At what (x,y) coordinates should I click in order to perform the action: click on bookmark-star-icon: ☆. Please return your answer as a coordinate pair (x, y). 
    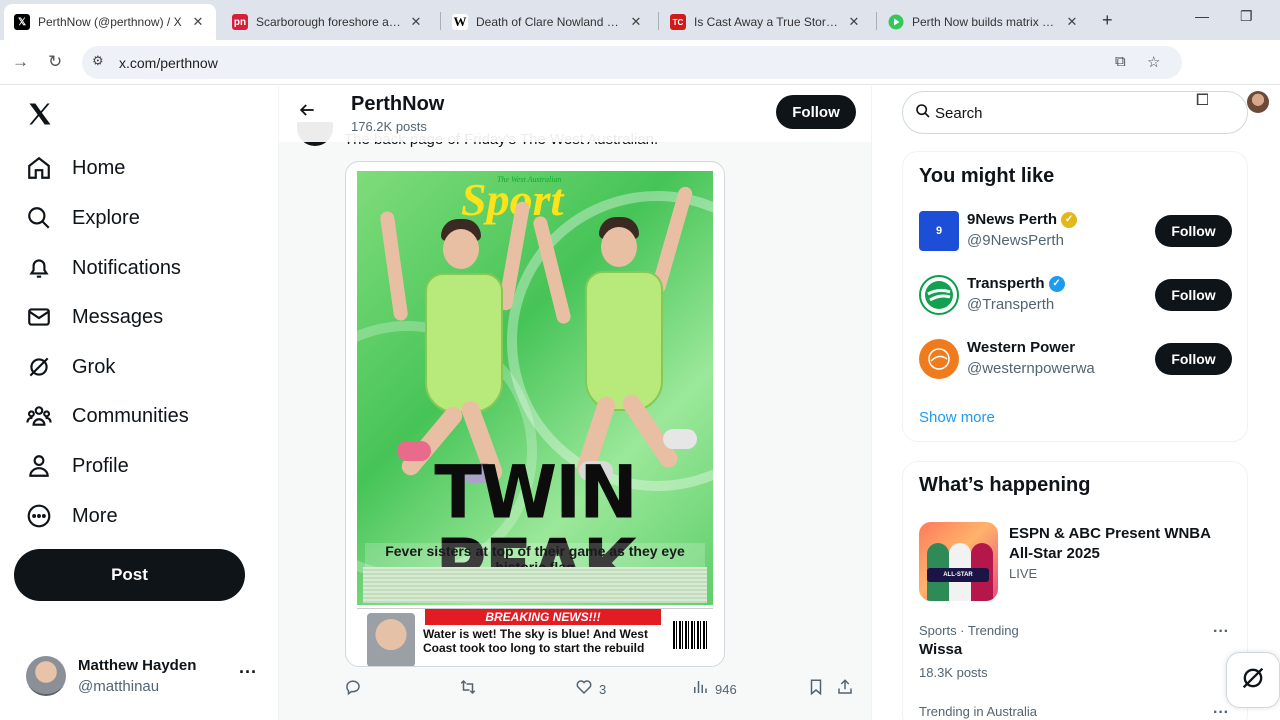
    Looking at the image, I should click on (1153, 62).